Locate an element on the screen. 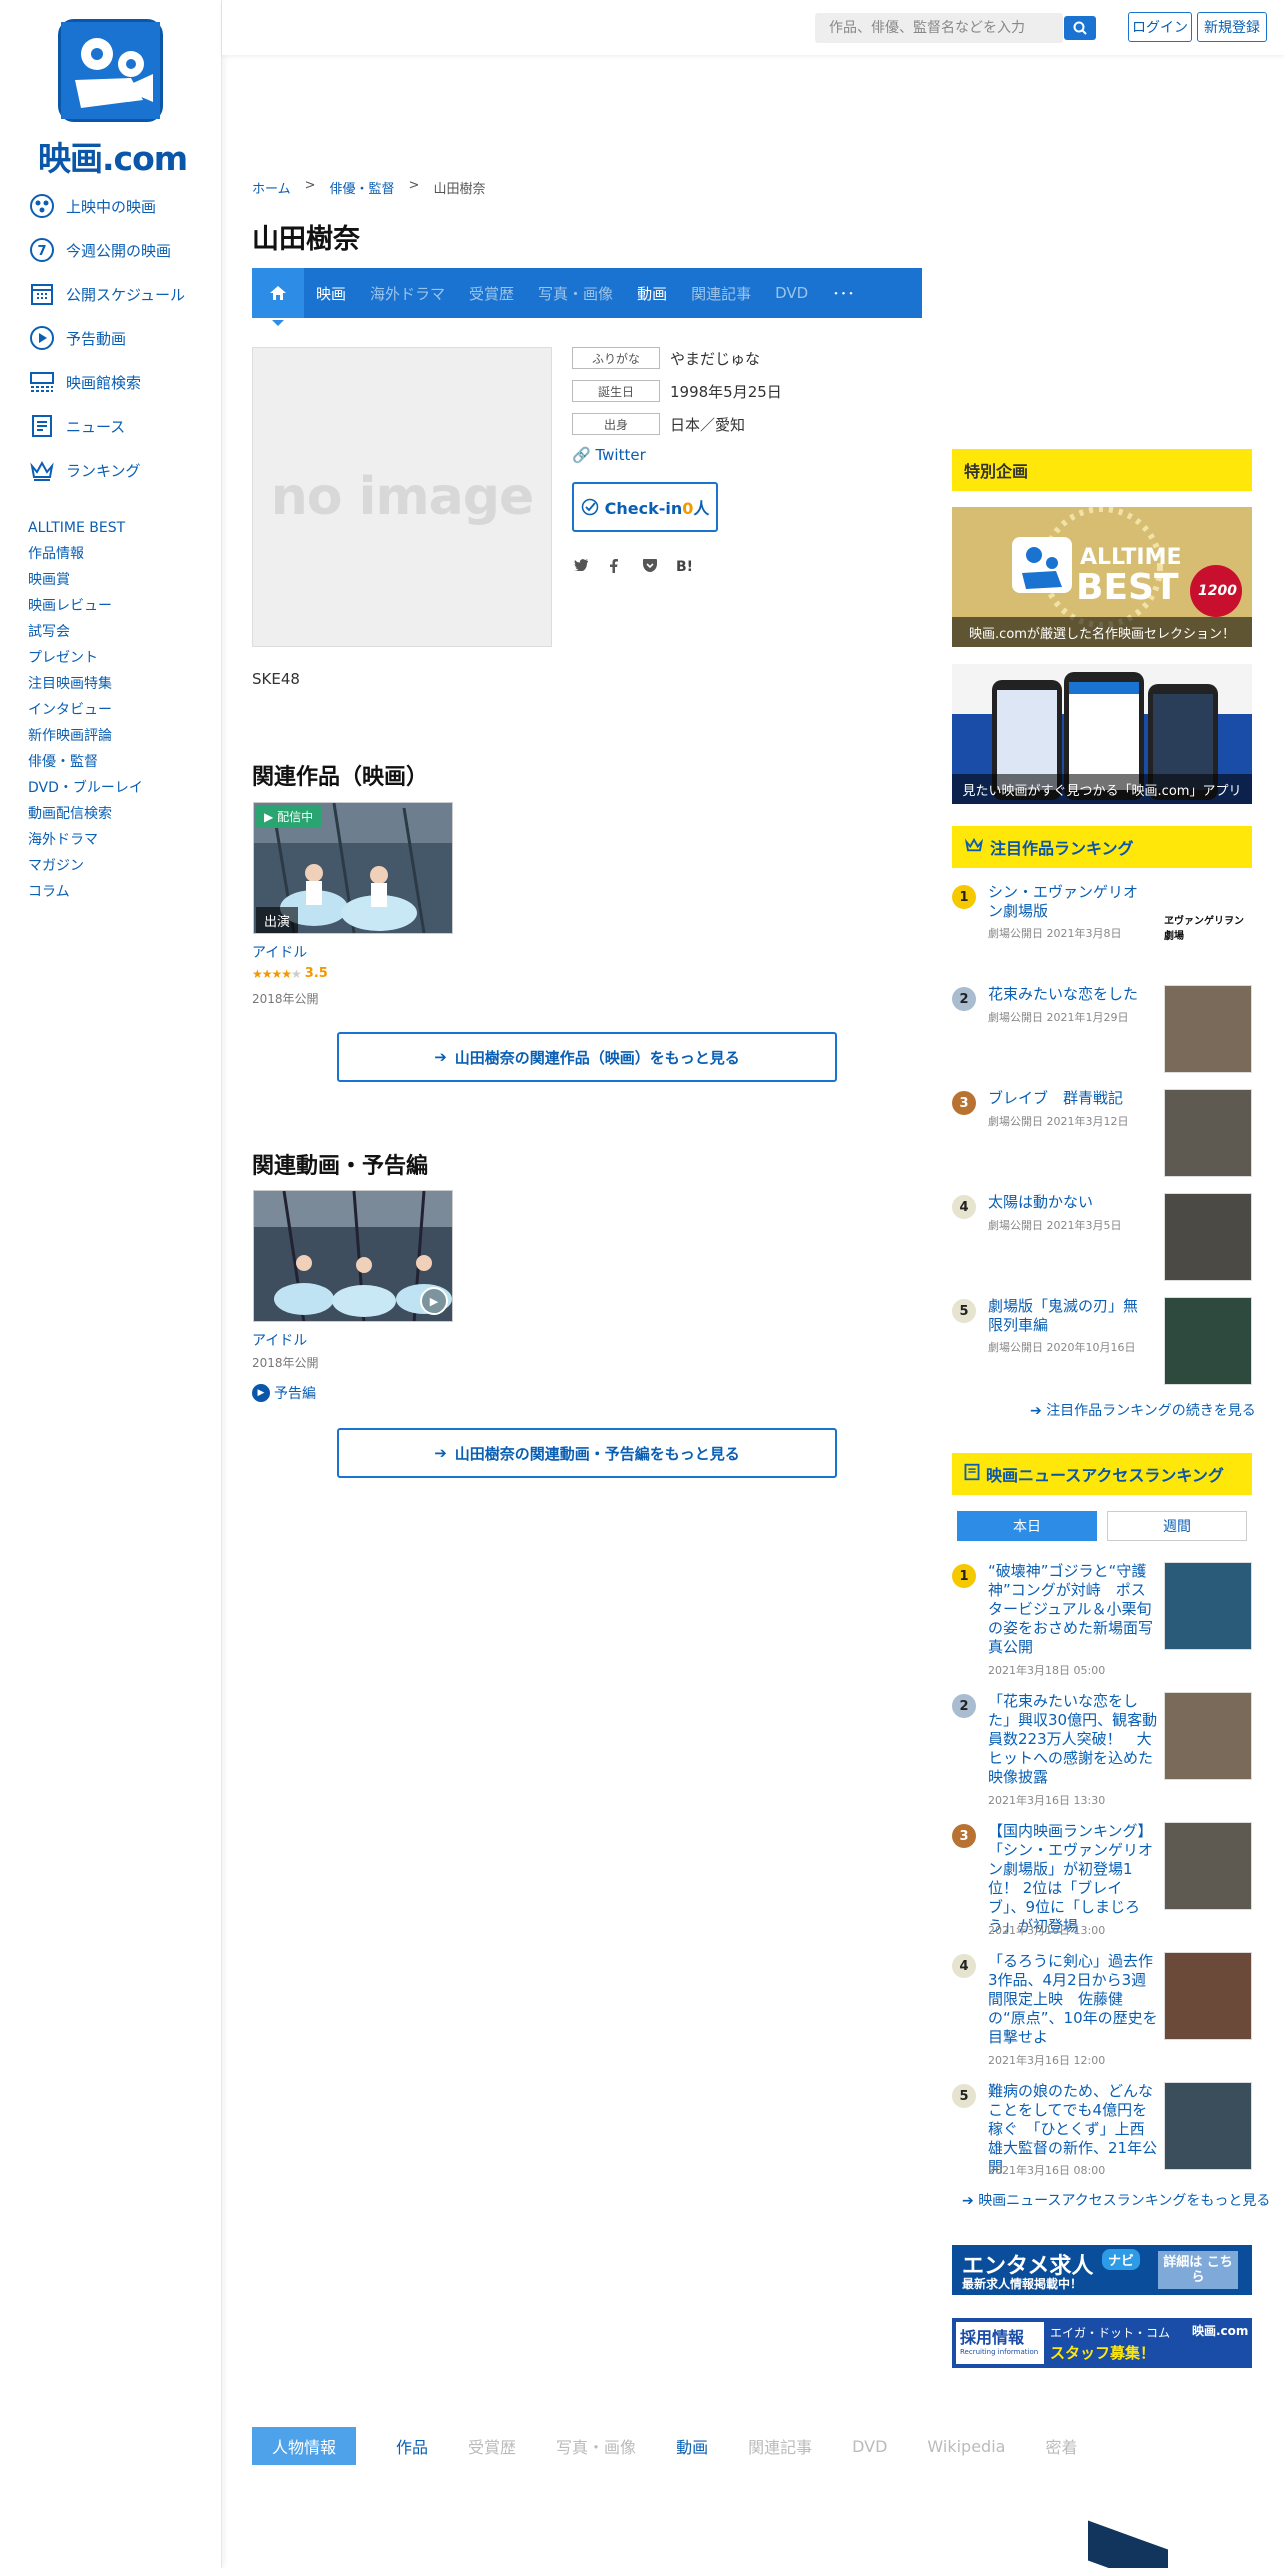 The image size is (1284, 2568). sub-nav-overseas-drama: 海外ドラマ is located at coordinates (85, 840).